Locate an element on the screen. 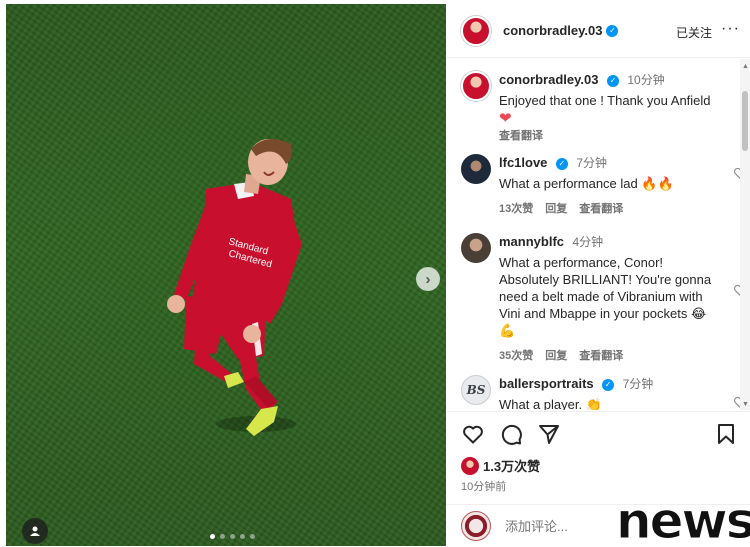 The image size is (750, 547). more-options-icon: ··· is located at coordinates (730, 29).